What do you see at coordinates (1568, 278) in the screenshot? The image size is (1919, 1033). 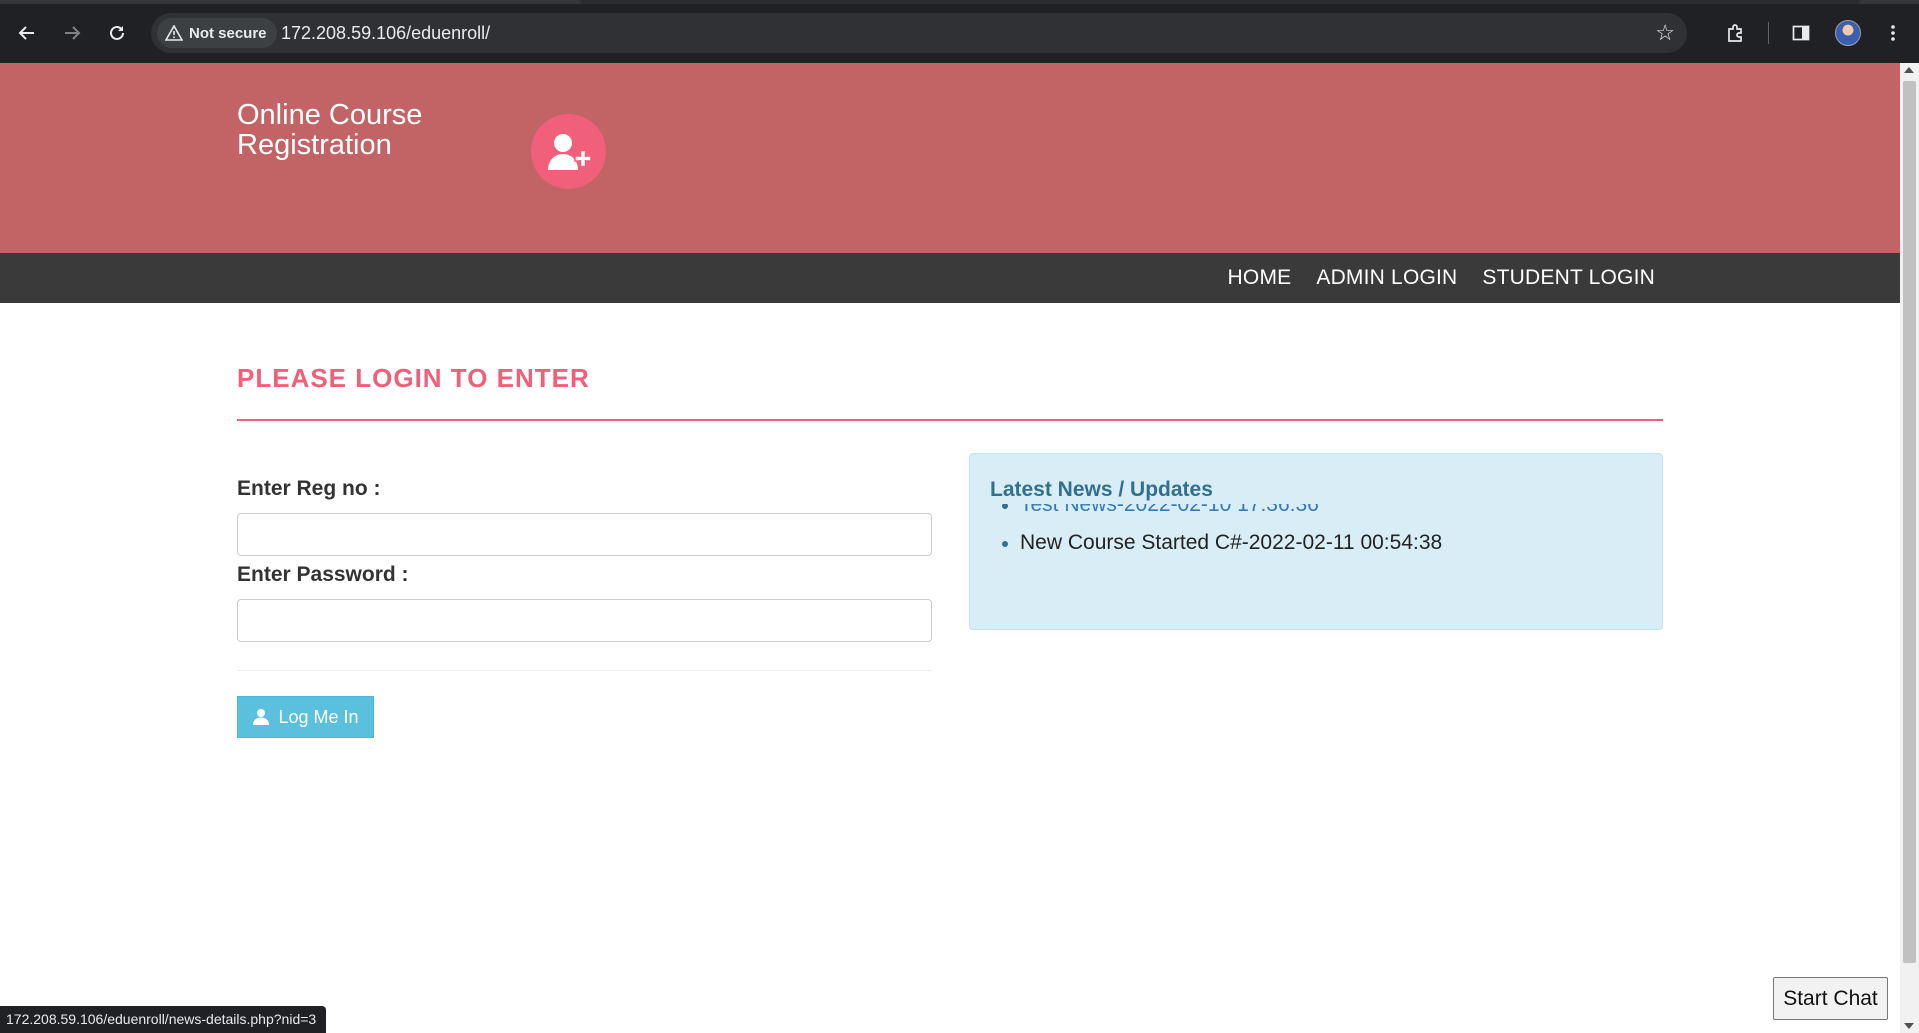 I see `nav-student-login-link: STUDENT LOGIN` at bounding box center [1568, 278].